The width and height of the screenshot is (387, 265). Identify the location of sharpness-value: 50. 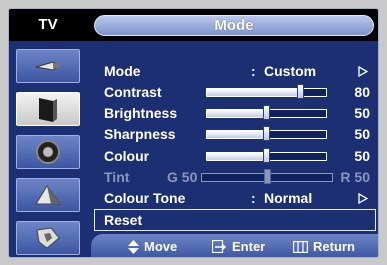
(362, 134).